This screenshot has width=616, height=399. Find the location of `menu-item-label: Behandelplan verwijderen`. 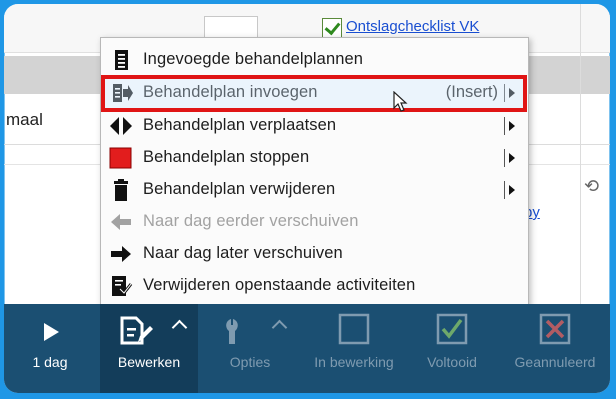

menu-item-label: Behandelplan verwijderen is located at coordinates (239, 189).